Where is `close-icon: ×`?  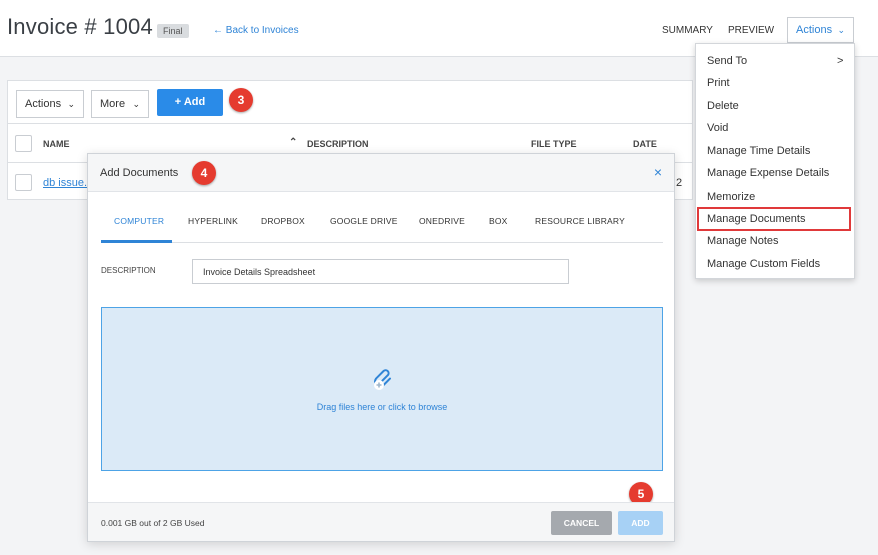
close-icon: × is located at coordinates (658, 172).